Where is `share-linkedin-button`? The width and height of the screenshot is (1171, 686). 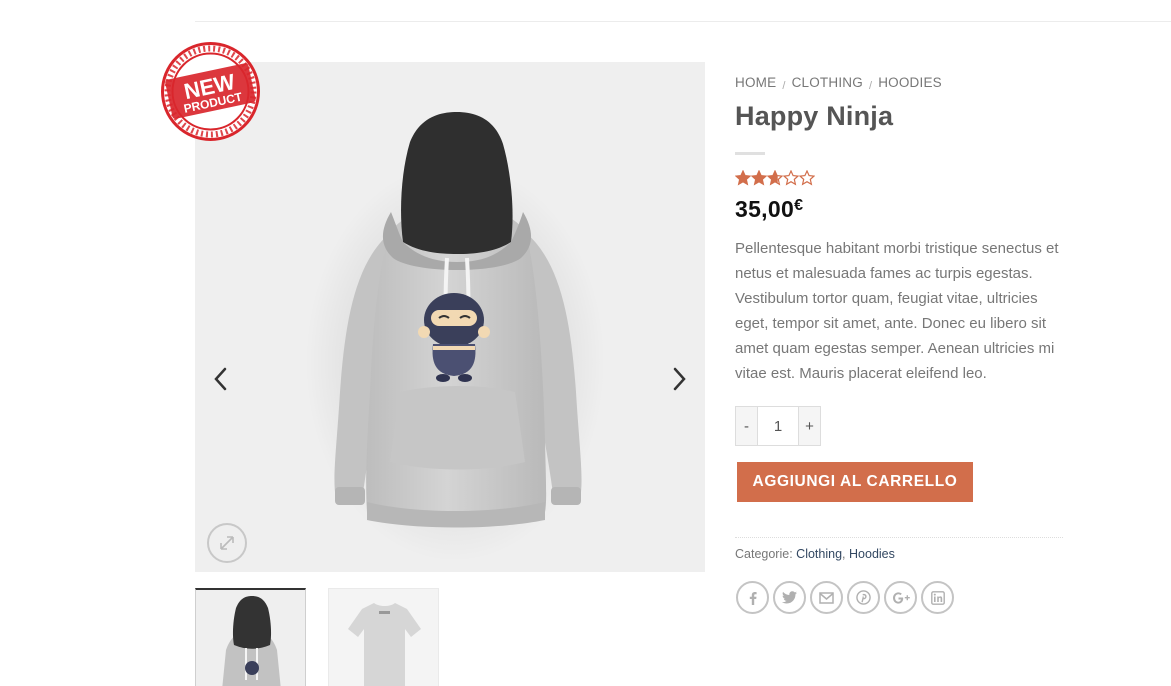
share-linkedin-button is located at coordinates (937, 597).